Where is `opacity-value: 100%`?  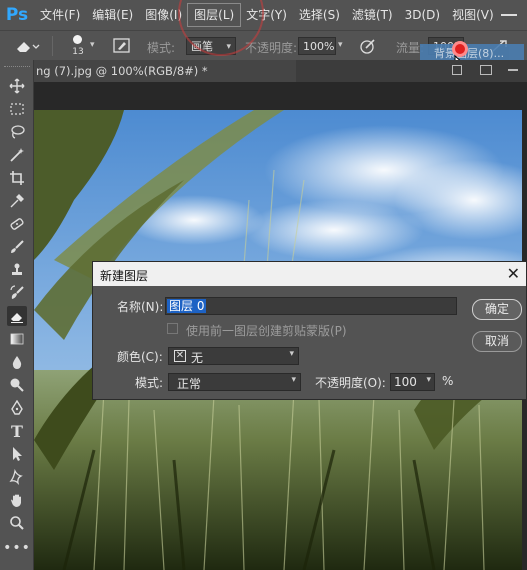
opacity-value: 100% is located at coordinates (319, 46).